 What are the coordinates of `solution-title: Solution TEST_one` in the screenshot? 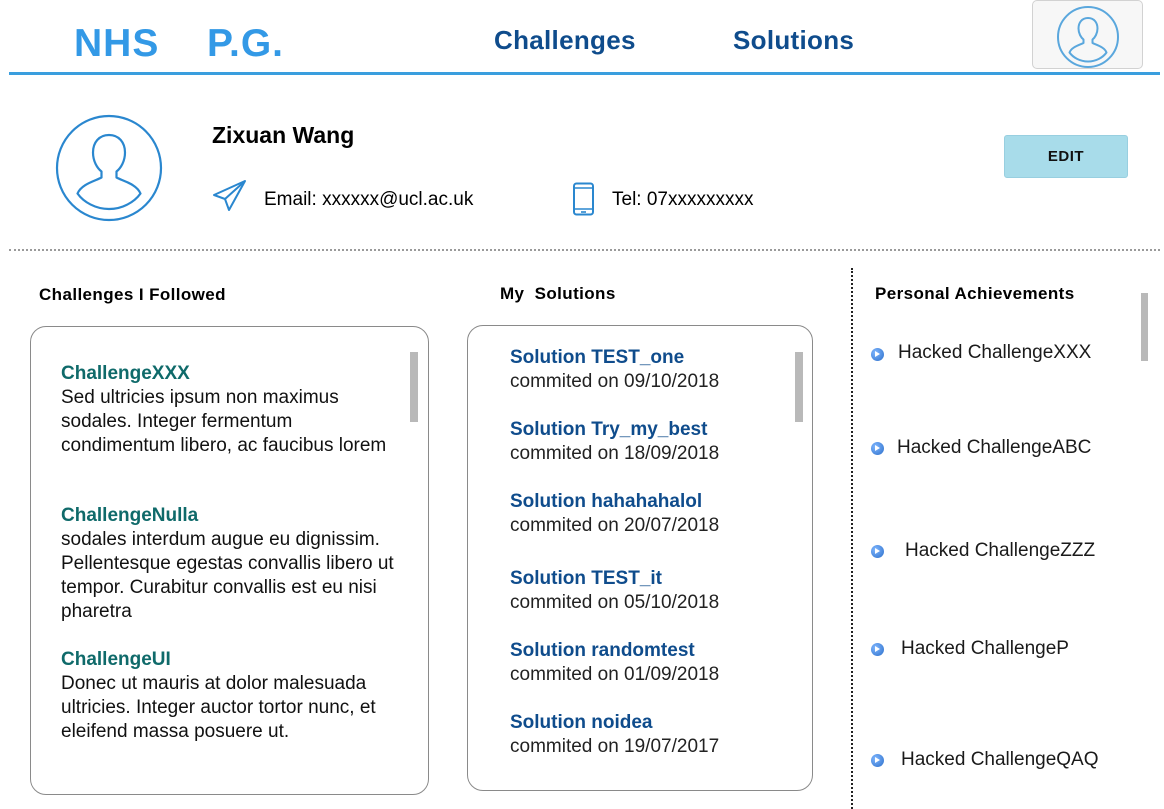 It's located at (650, 358).